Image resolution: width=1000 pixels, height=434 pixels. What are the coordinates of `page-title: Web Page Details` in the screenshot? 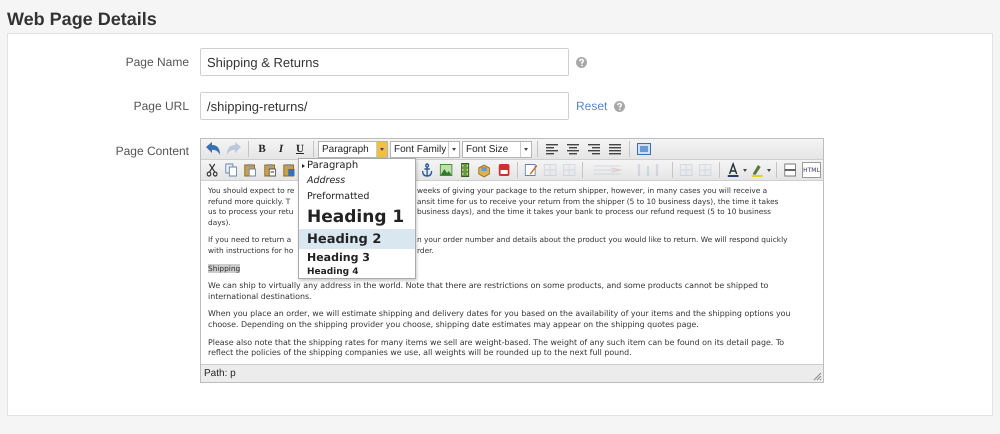 It's located at (82, 19).